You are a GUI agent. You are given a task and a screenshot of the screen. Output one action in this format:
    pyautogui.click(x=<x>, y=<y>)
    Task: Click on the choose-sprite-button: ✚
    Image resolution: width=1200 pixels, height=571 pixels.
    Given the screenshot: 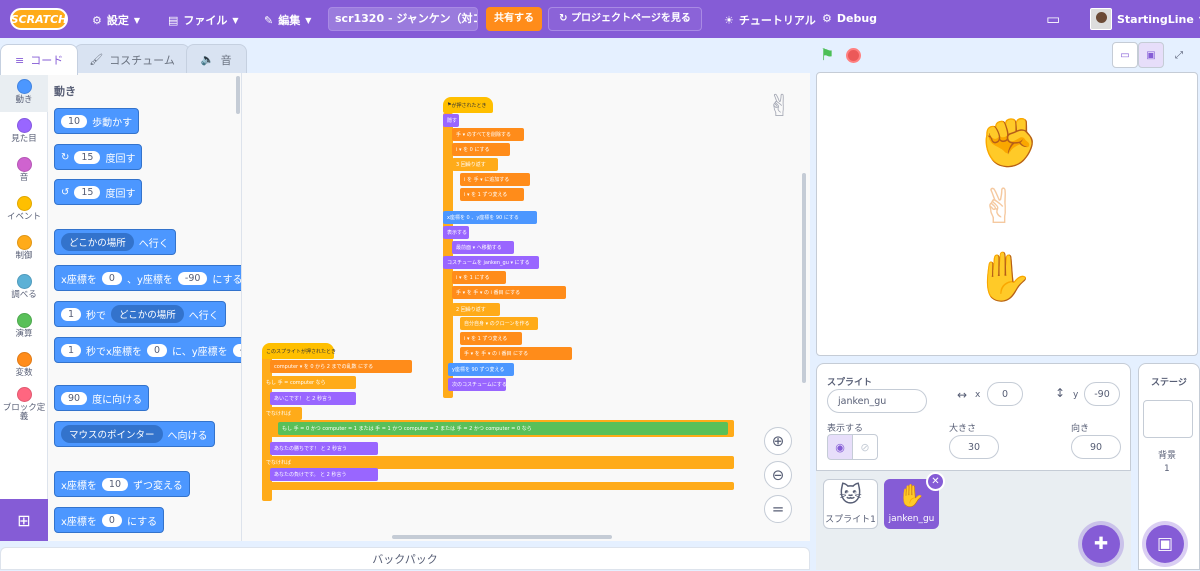 What is the action you would take?
    pyautogui.click(x=1101, y=544)
    